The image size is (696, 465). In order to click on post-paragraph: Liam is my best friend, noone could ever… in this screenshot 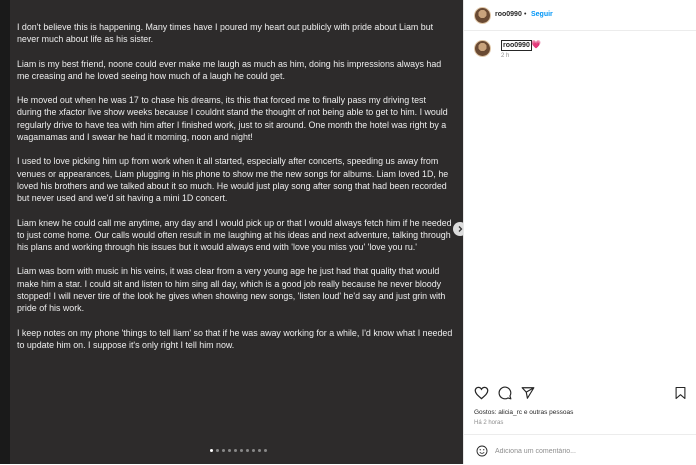, I will do `click(229, 69)`.